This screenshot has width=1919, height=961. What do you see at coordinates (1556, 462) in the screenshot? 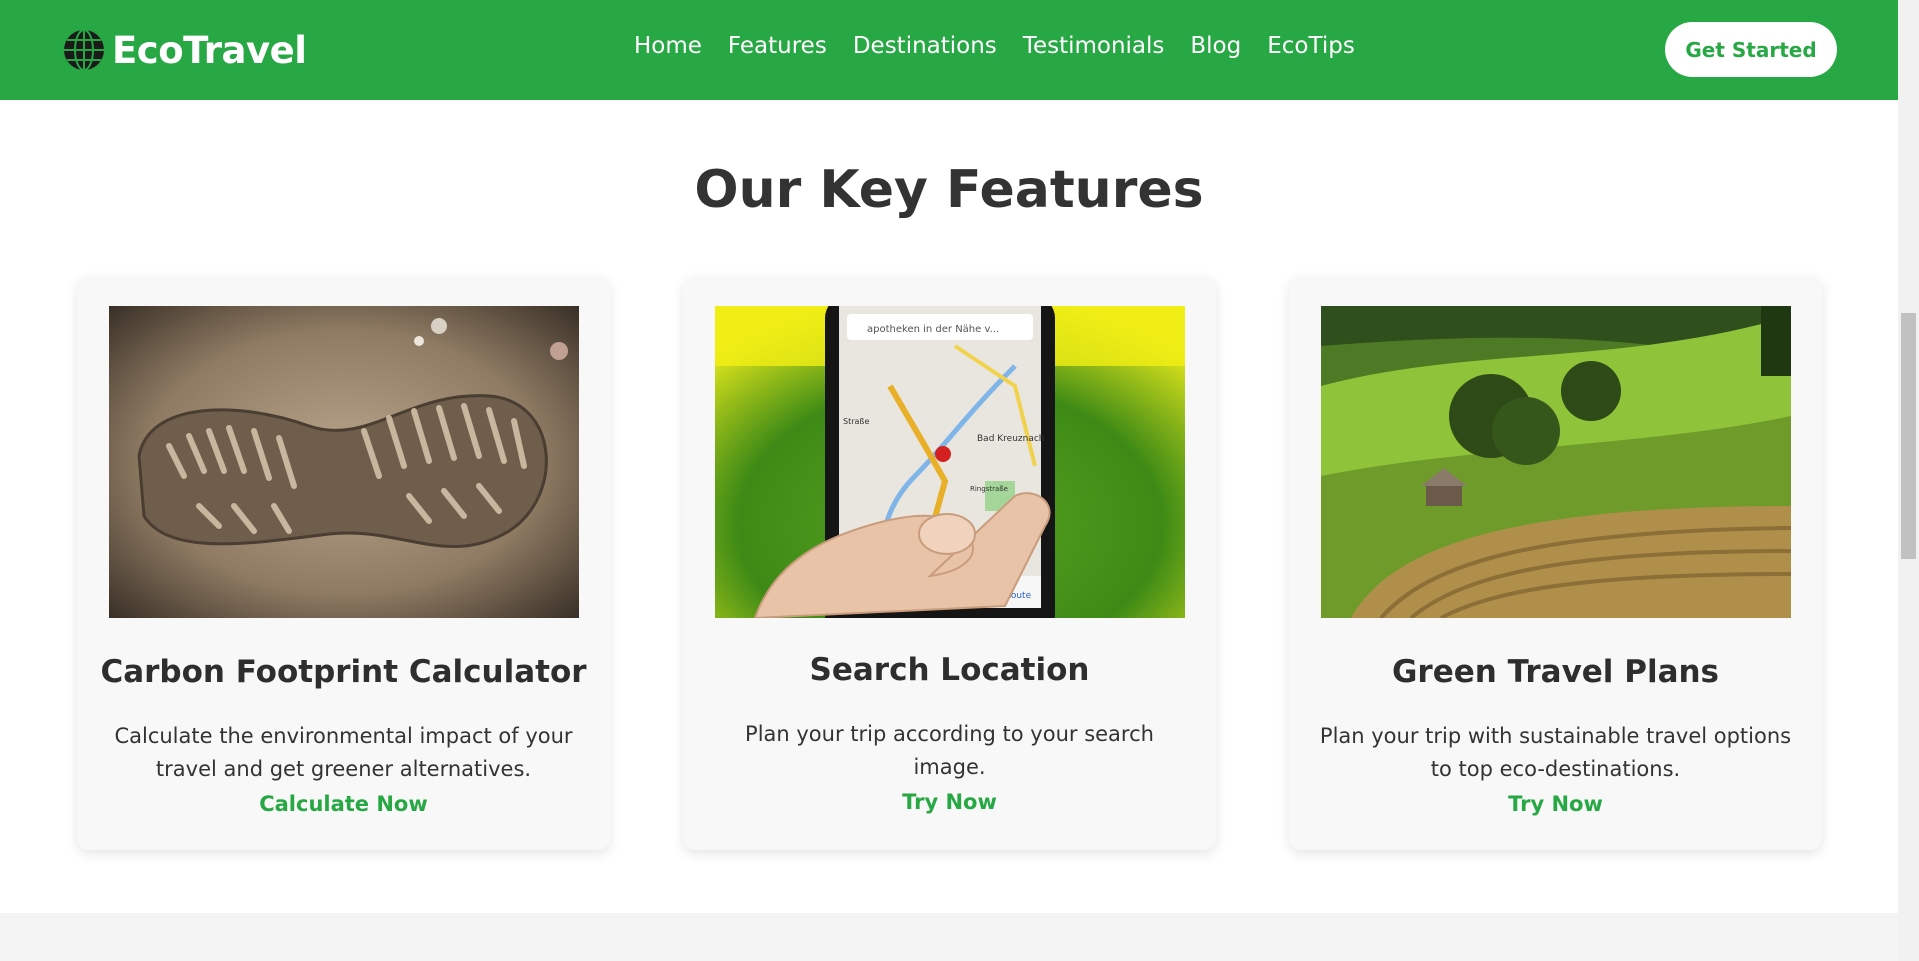
I see `green-hills-image` at bounding box center [1556, 462].